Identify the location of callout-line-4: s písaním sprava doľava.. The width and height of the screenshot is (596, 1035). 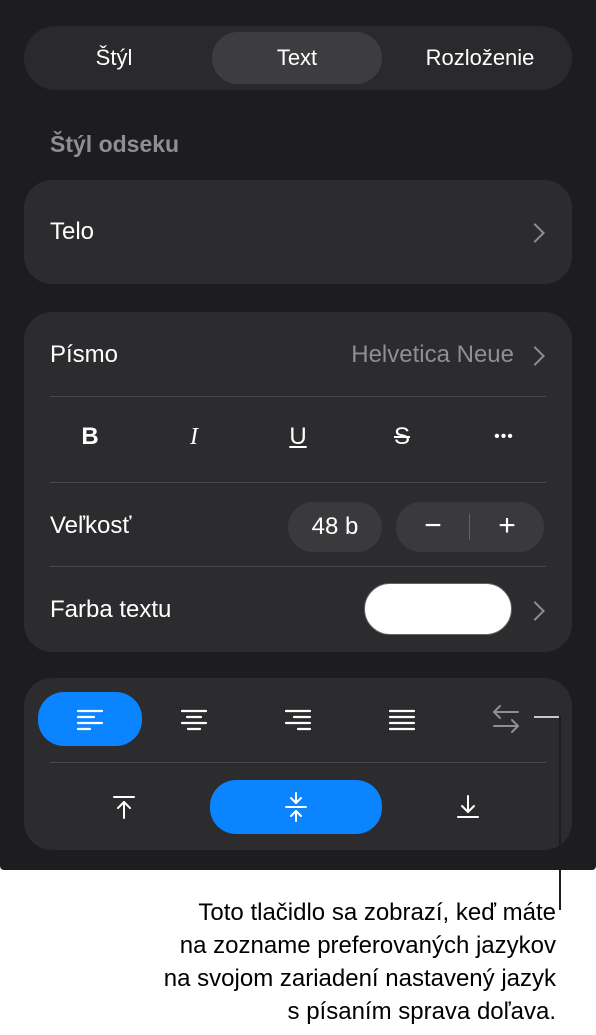
(421, 1011).